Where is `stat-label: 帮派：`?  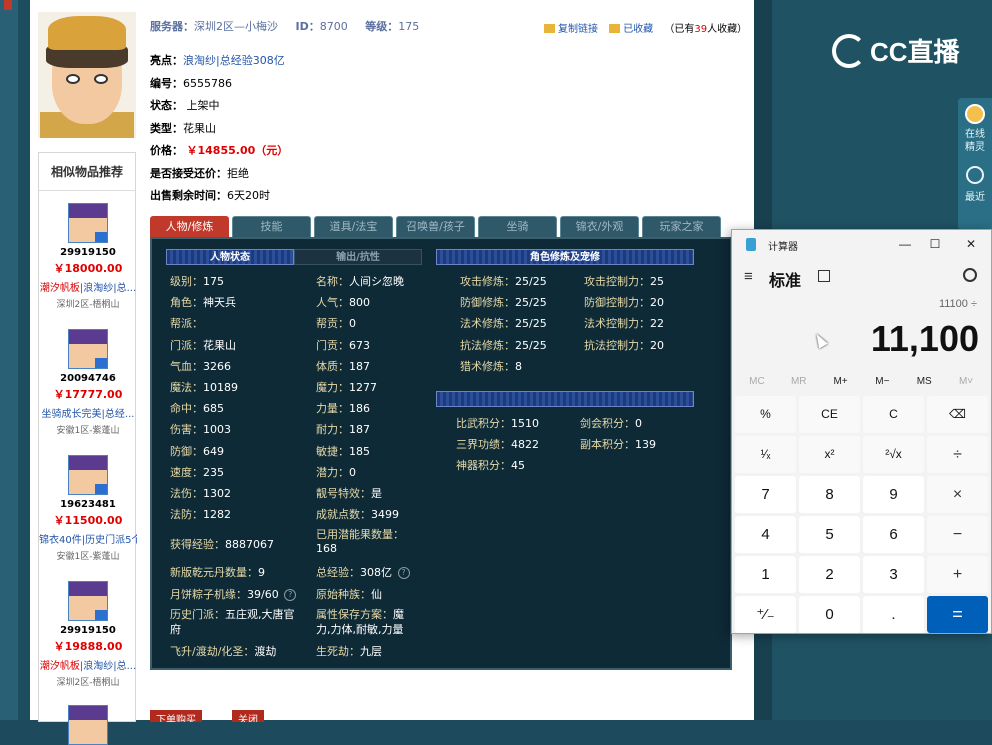 stat-label: 帮派： is located at coordinates (186, 324).